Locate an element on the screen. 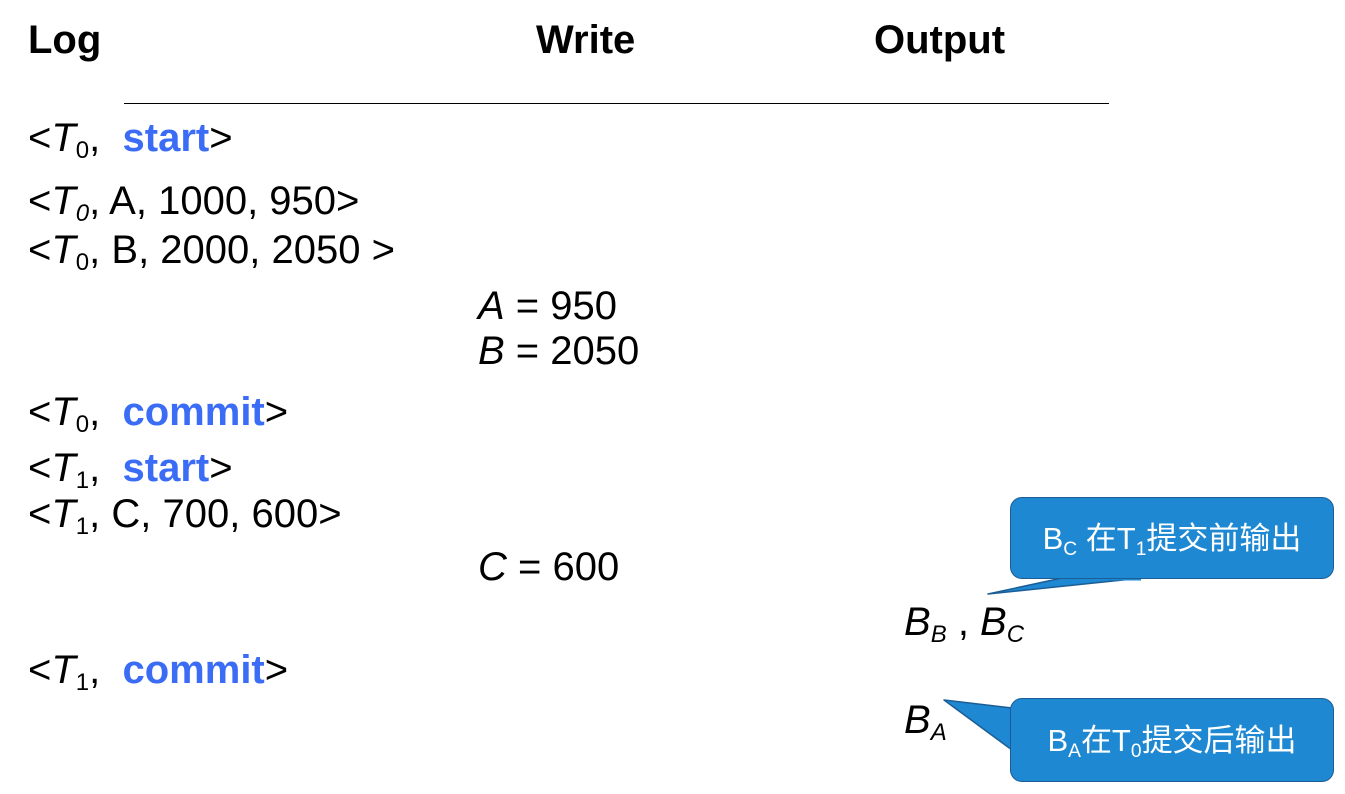 The width and height of the screenshot is (1345, 794). callout-ba-after-commit: BA在T0提交后输出 is located at coordinates (1172, 740).